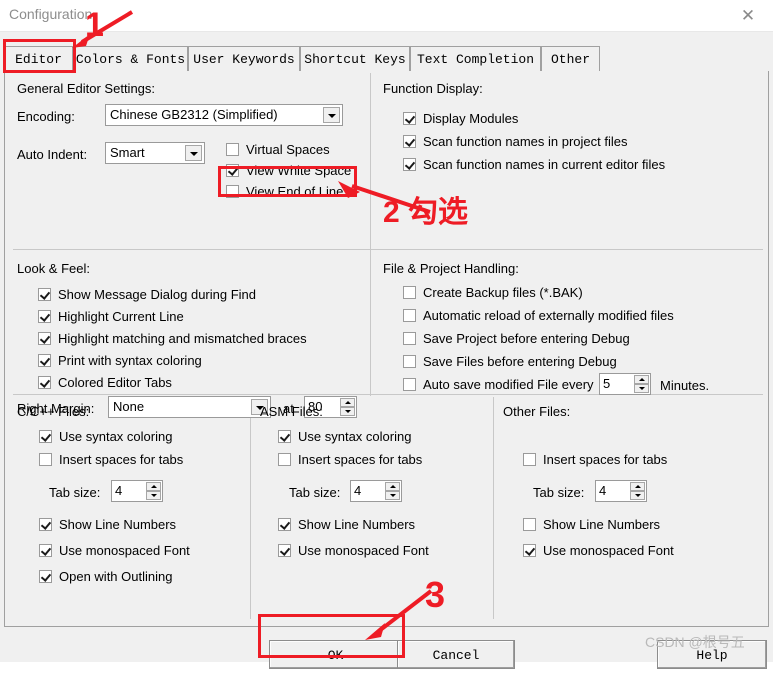 Image resolution: width=773 pixels, height=677 pixels. What do you see at coordinates (155, 153) in the screenshot?
I see `auto-indent-combobox: Smart` at bounding box center [155, 153].